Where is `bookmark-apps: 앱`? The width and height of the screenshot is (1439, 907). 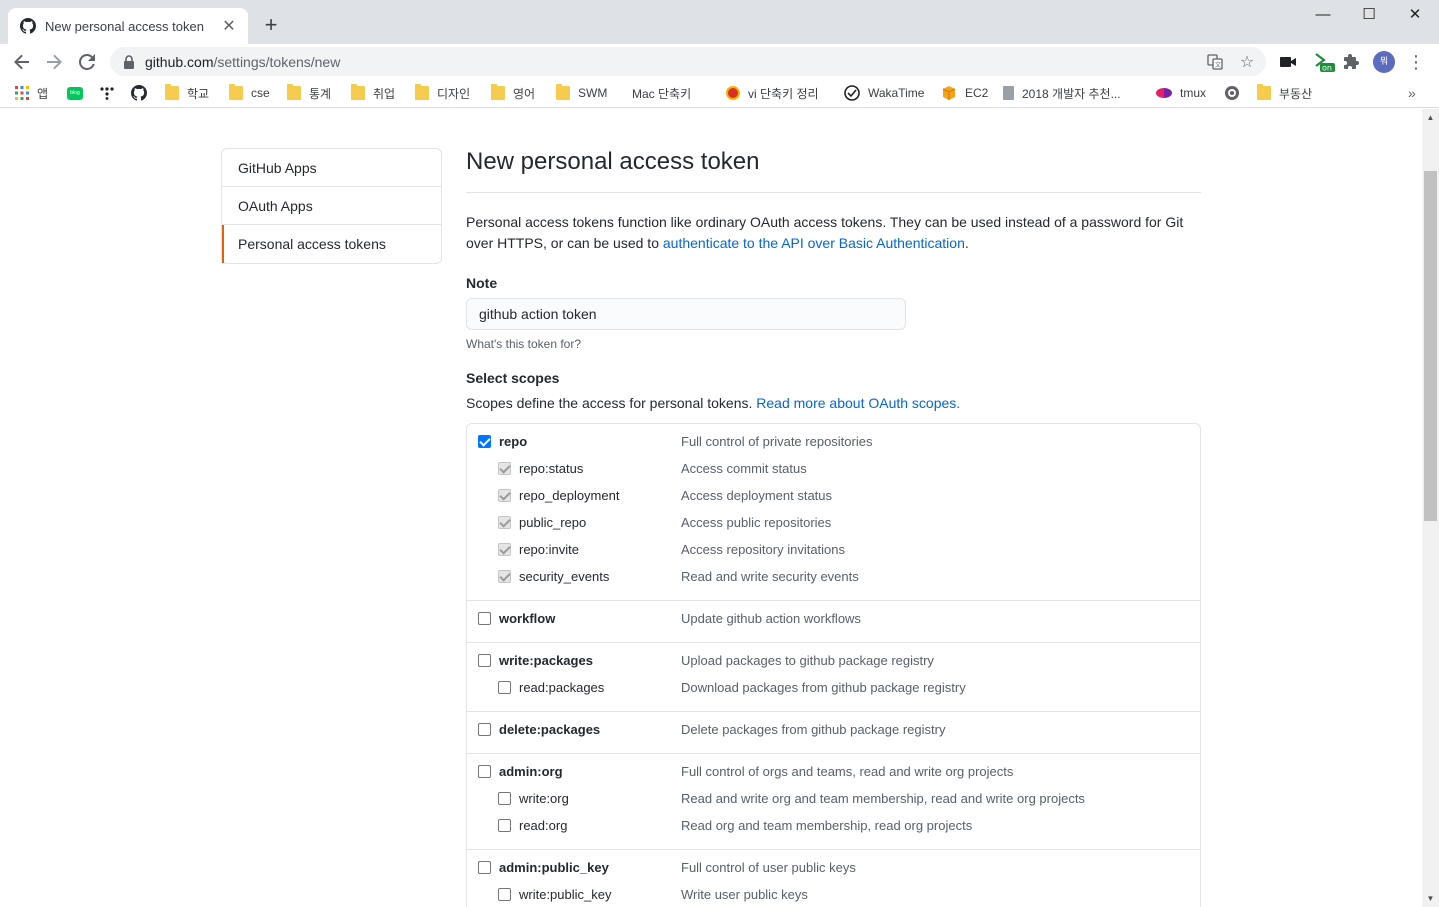
bookmark-apps: 앱 is located at coordinates (31, 93).